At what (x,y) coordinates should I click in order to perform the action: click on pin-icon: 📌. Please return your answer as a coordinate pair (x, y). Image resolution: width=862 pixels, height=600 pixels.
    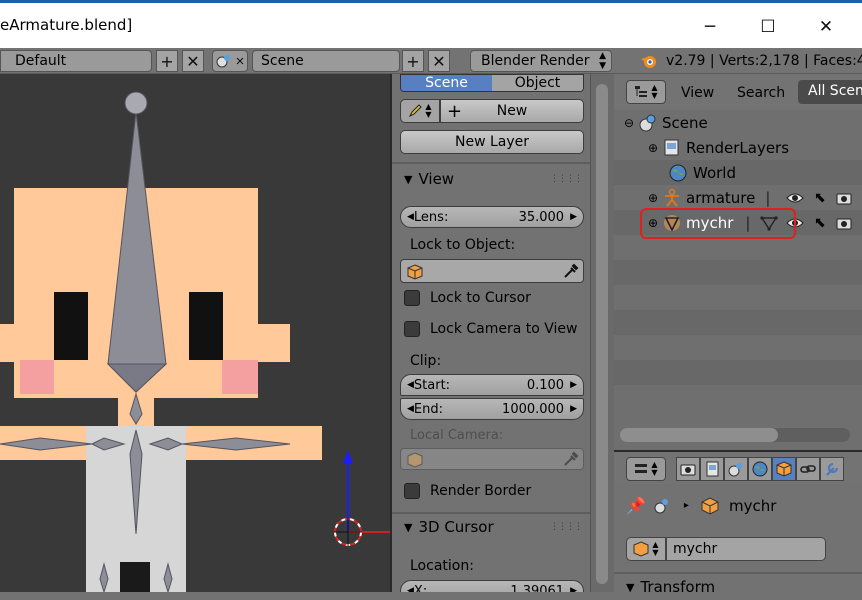
    Looking at the image, I should click on (636, 505).